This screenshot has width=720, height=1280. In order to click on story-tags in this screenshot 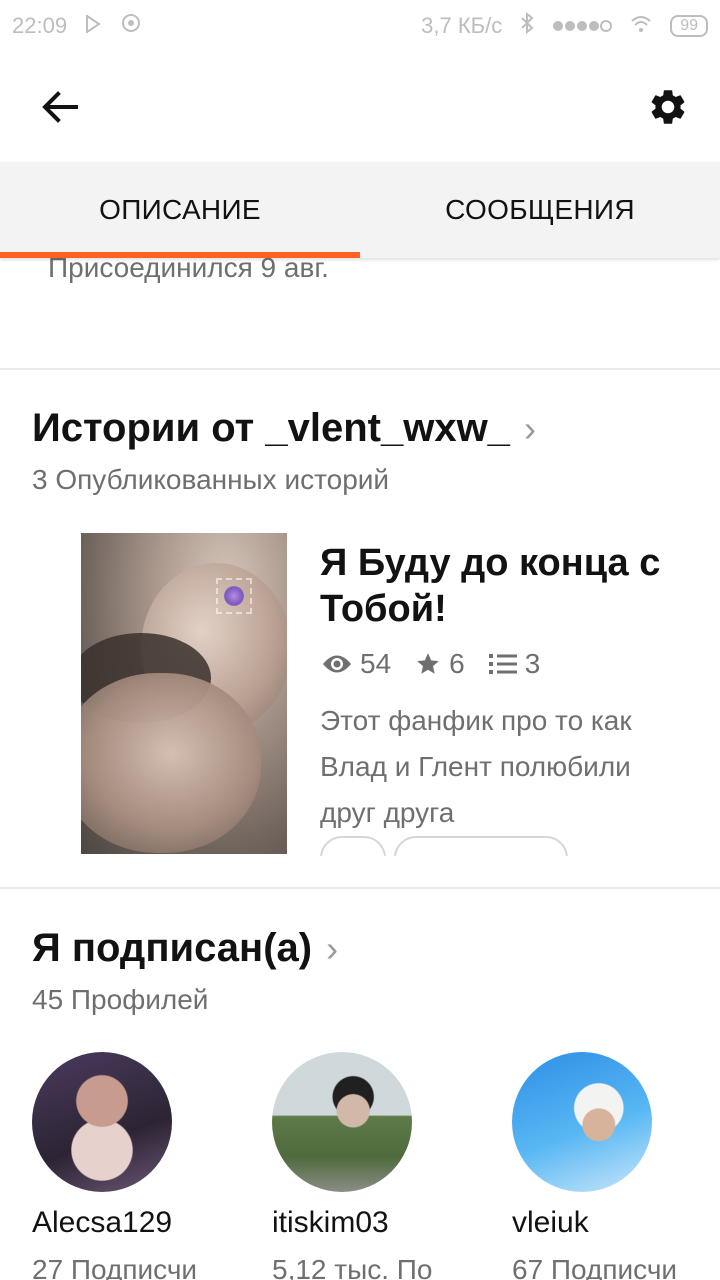, I will do `click(508, 845)`.